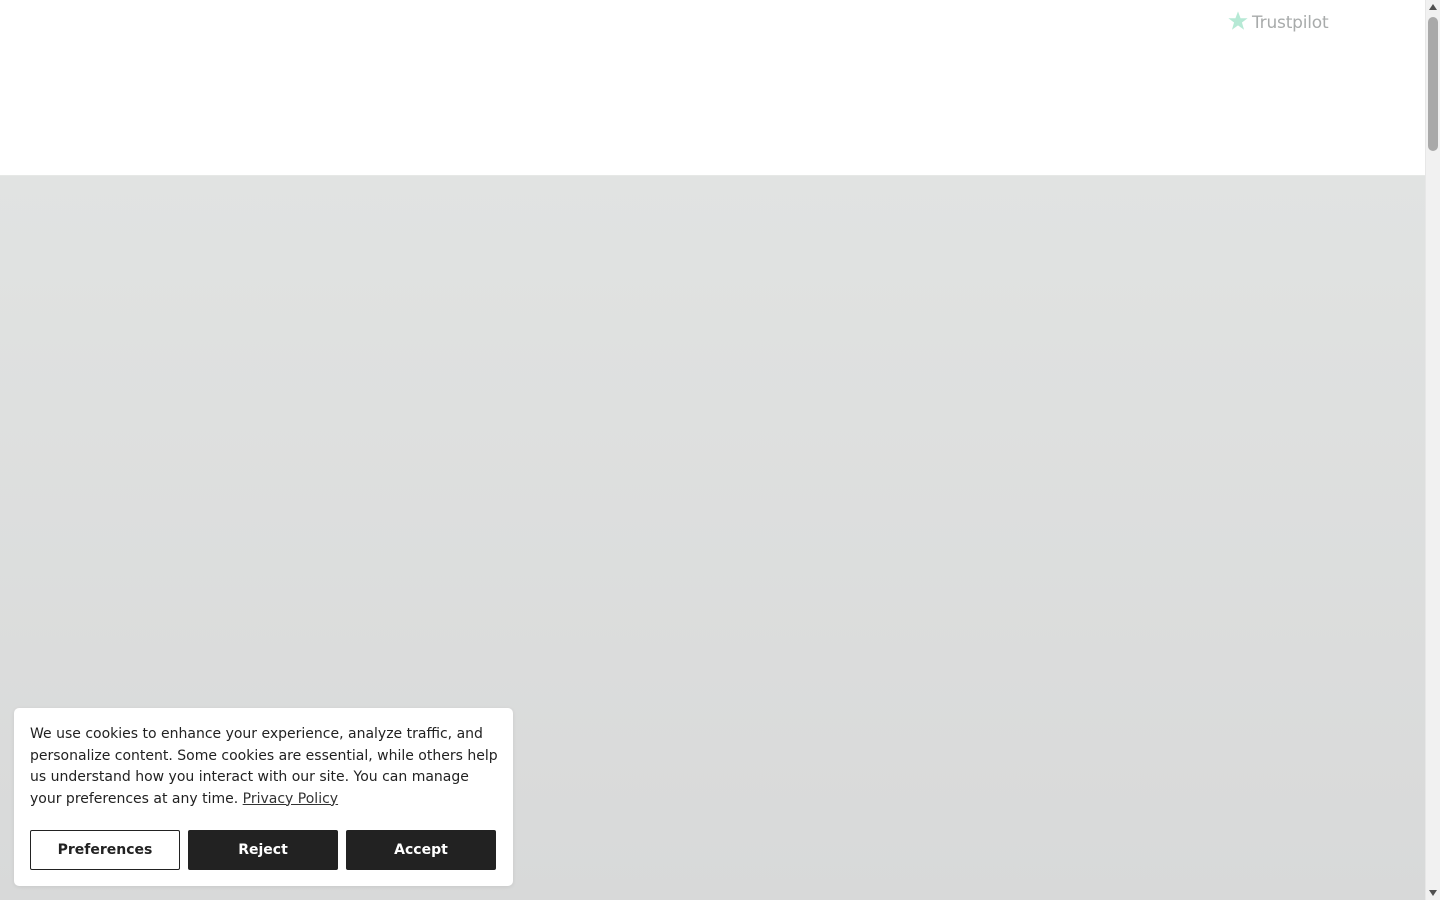  What do you see at coordinates (1433, 893) in the screenshot?
I see `scroll-down-icon` at bounding box center [1433, 893].